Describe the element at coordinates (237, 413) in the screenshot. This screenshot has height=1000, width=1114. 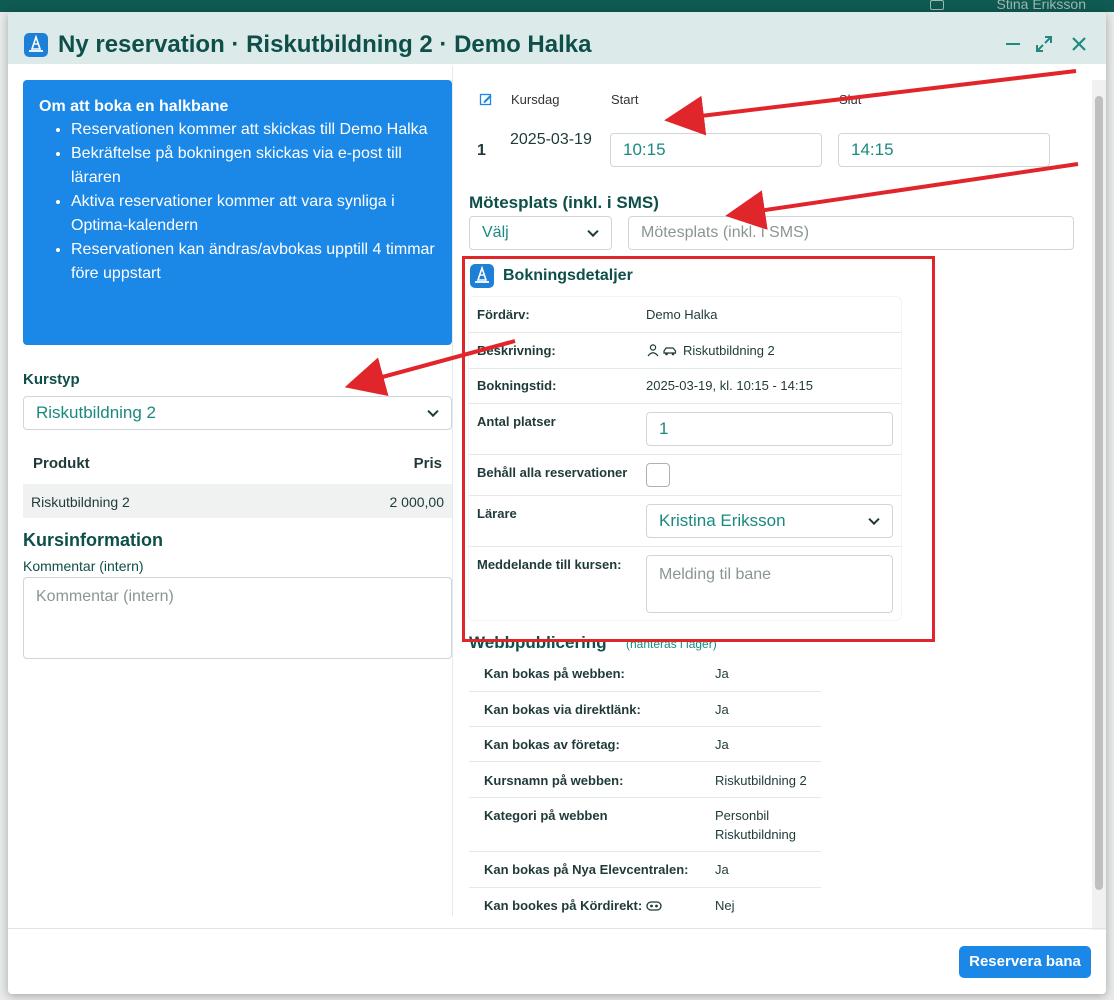
I see `kurstyp-select: Riskutbildning 2` at that location.